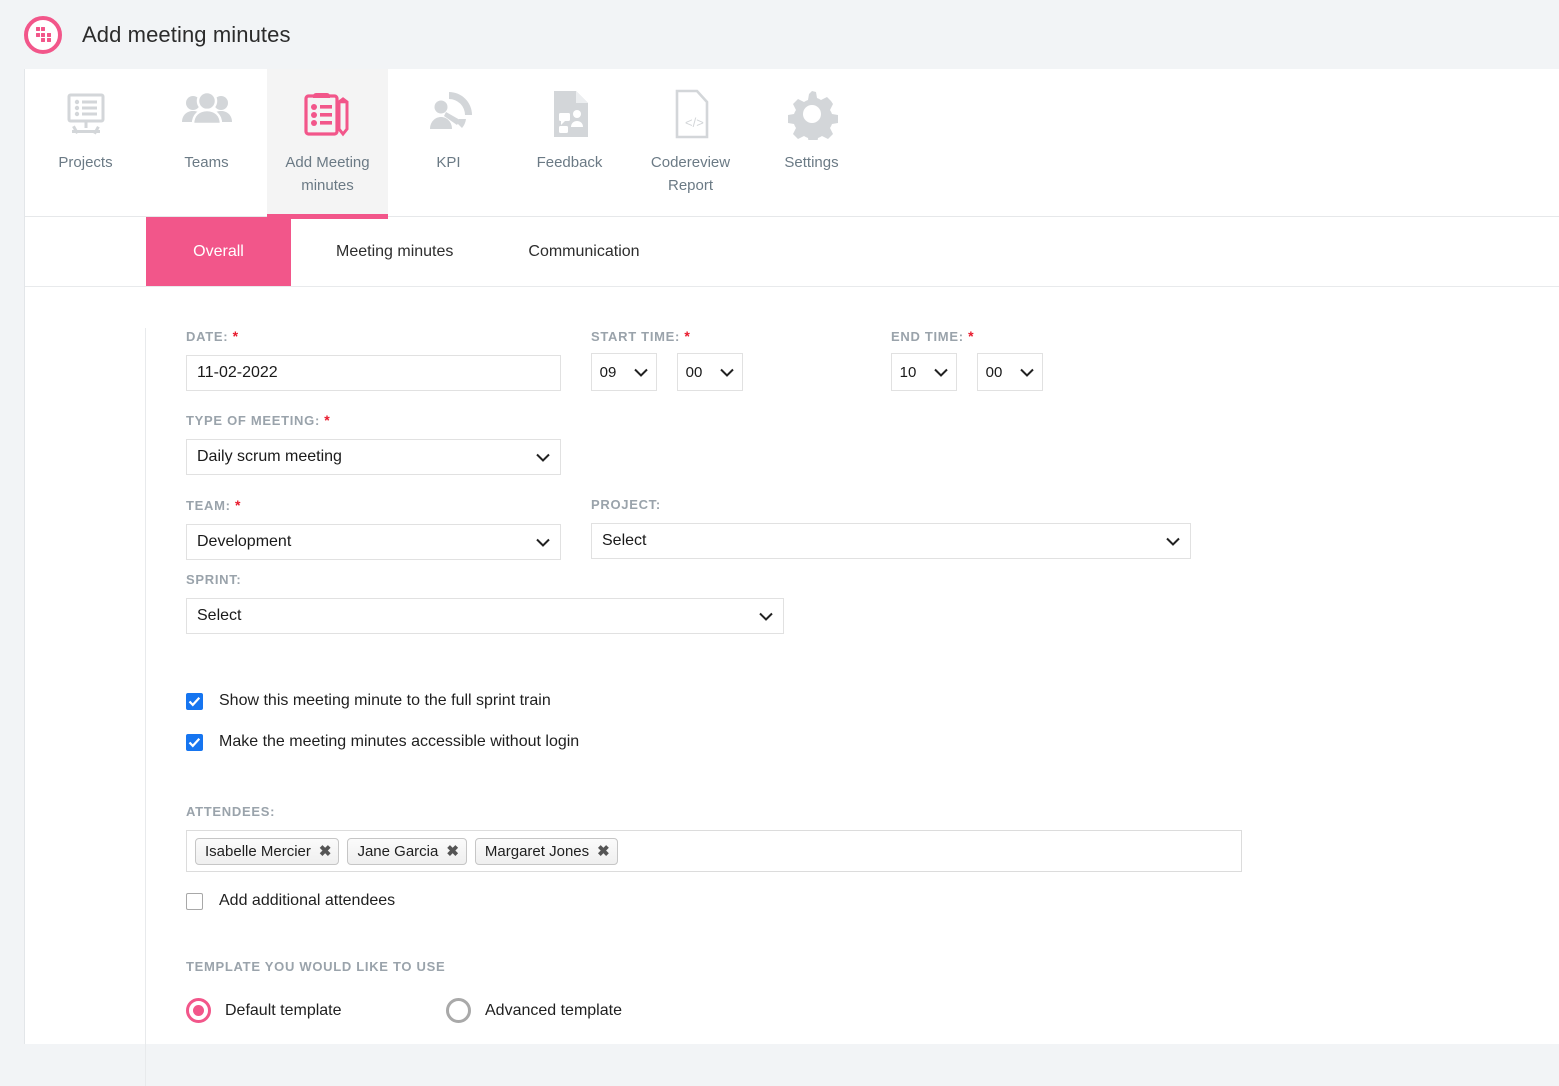  I want to click on radio-default-template: Default template, so click(316, 1010).